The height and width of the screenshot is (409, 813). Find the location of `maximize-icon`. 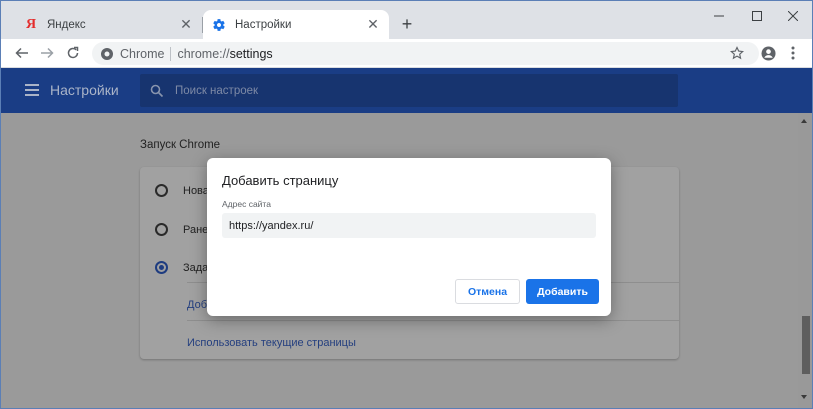

maximize-icon is located at coordinates (757, 16).